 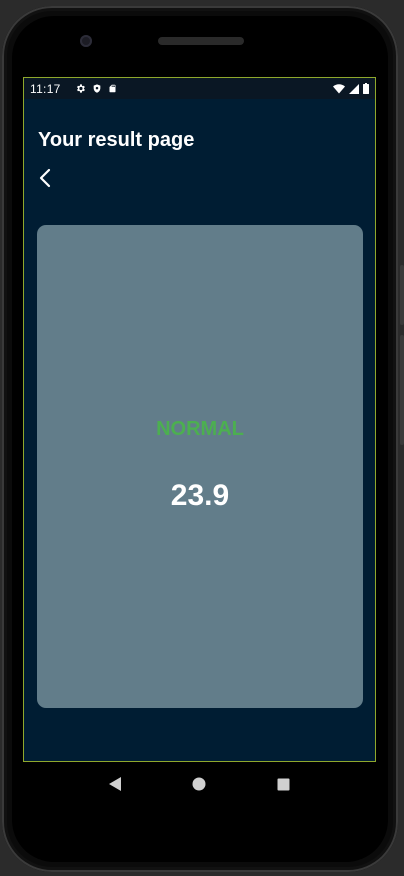 I want to click on back-button, so click(x=46, y=178).